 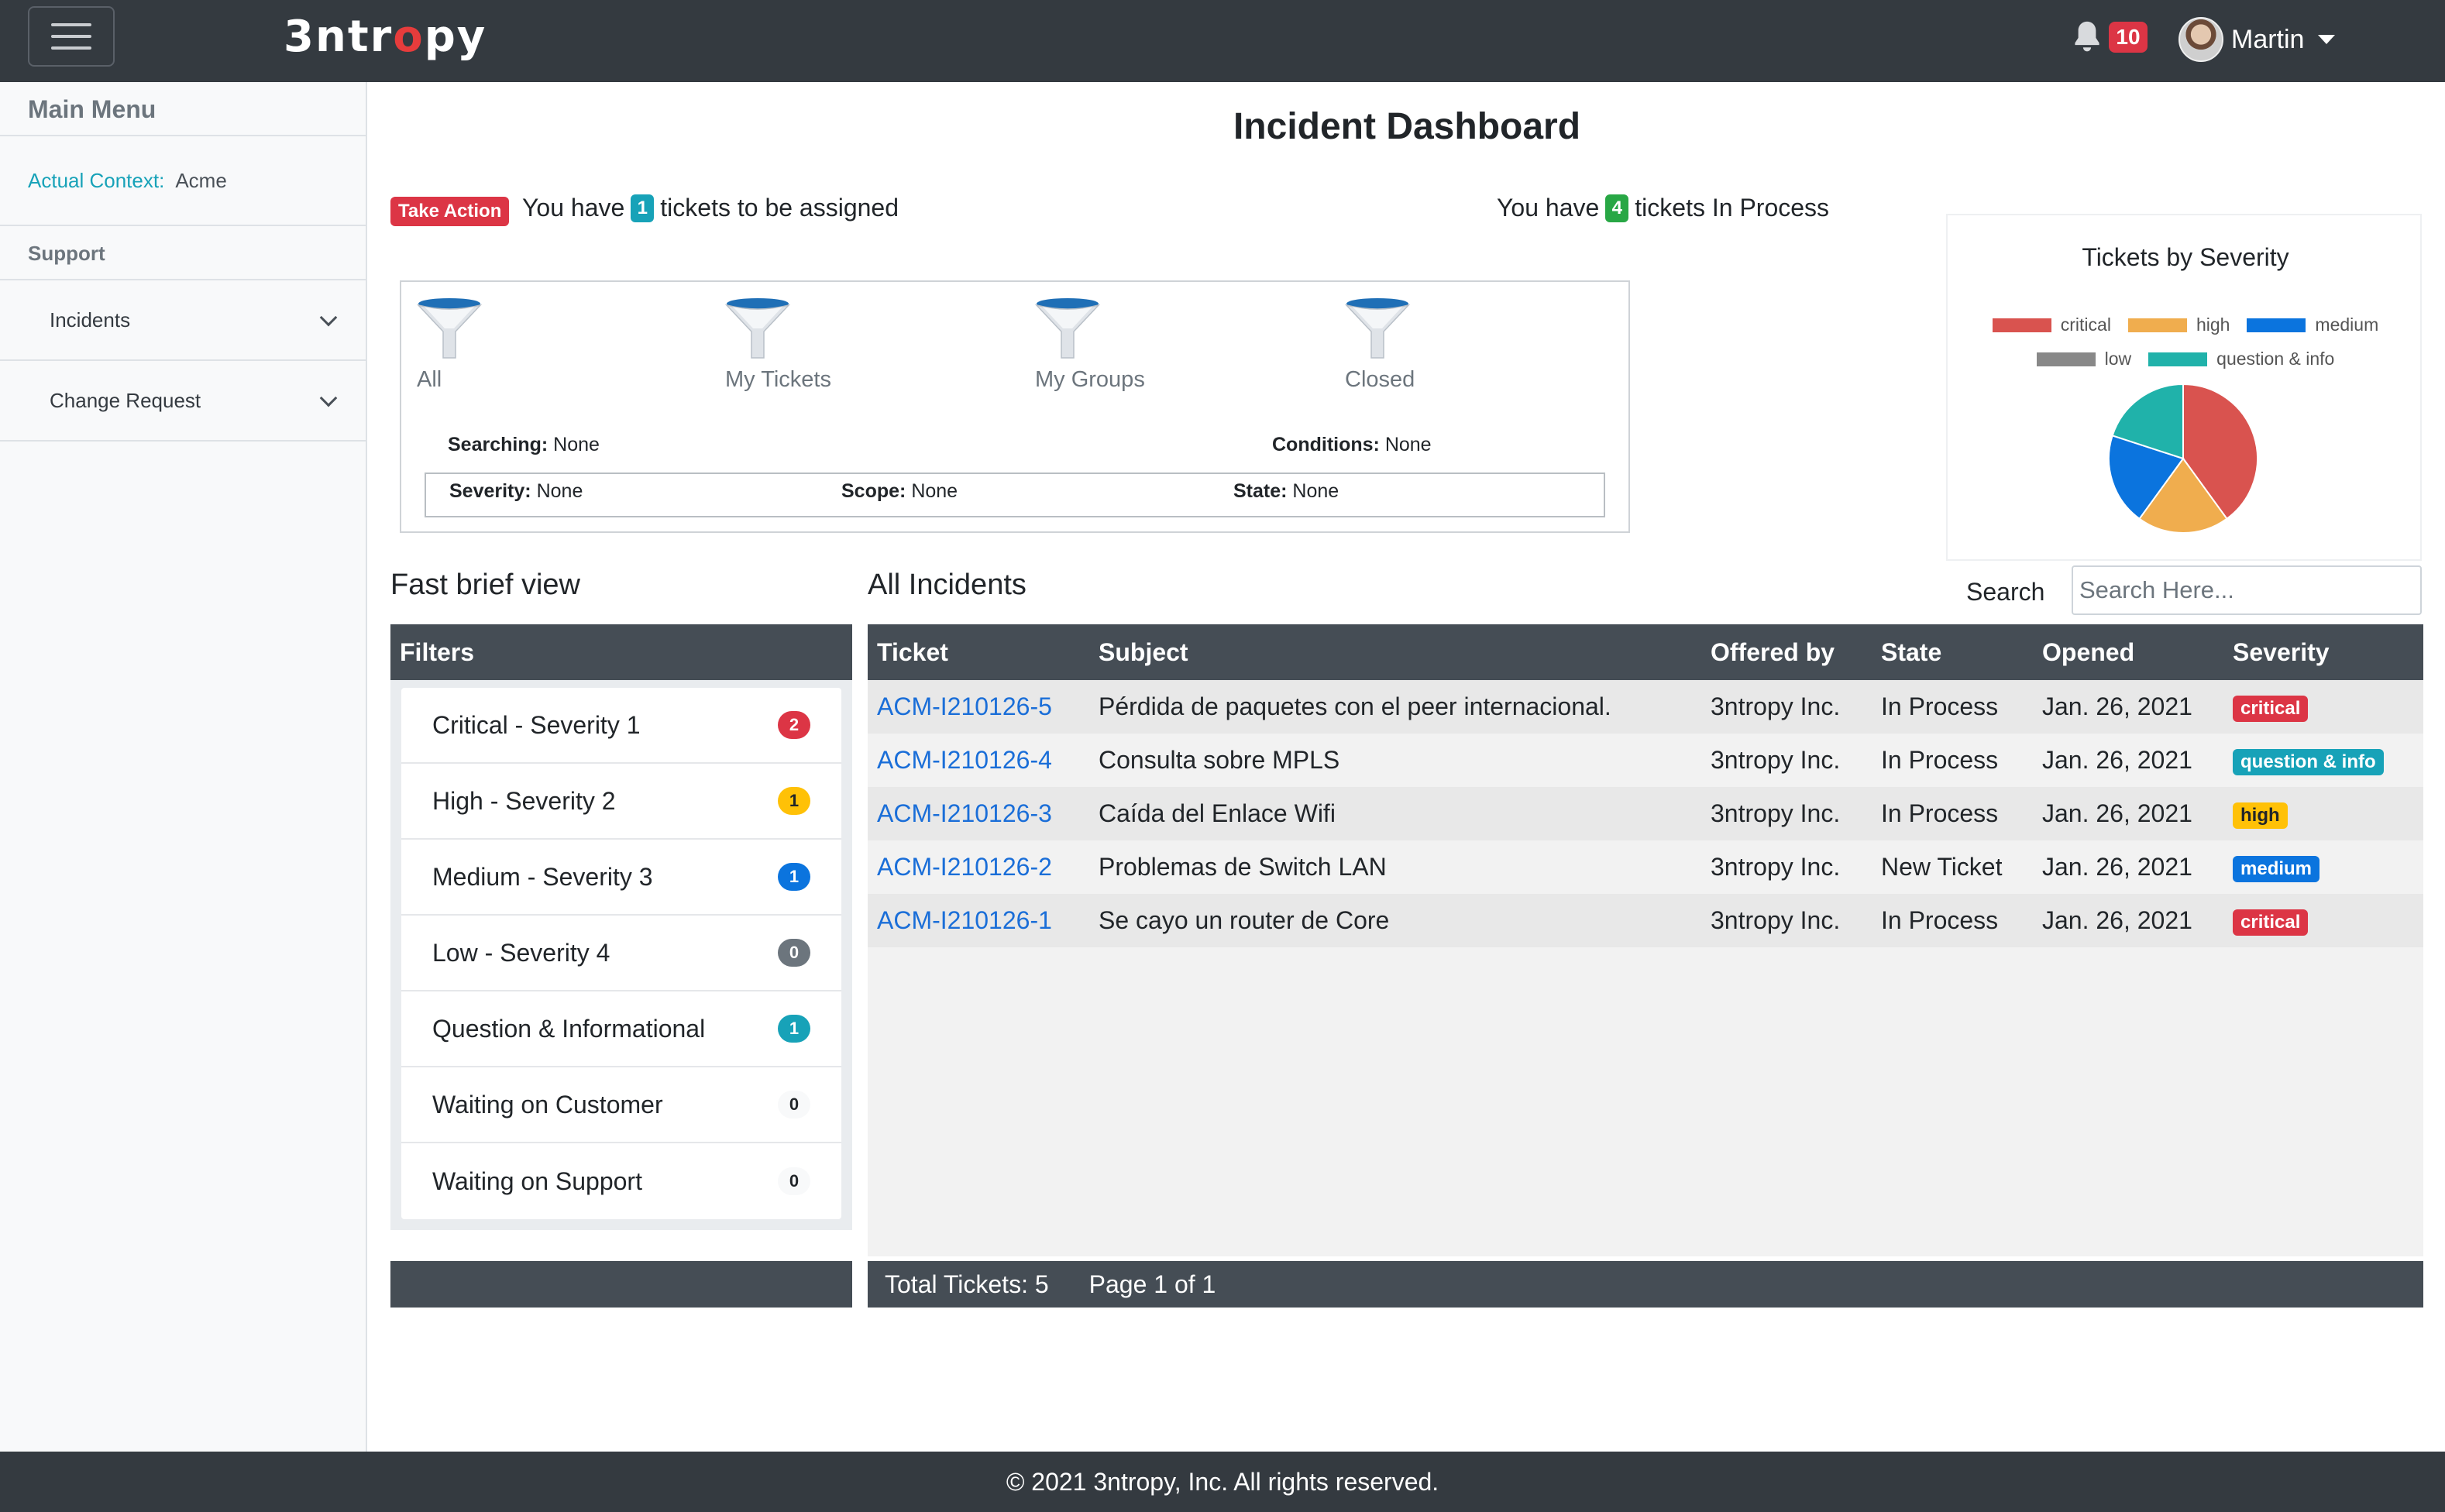 I want to click on column-header-severity: Severity, so click(x=2323, y=652).